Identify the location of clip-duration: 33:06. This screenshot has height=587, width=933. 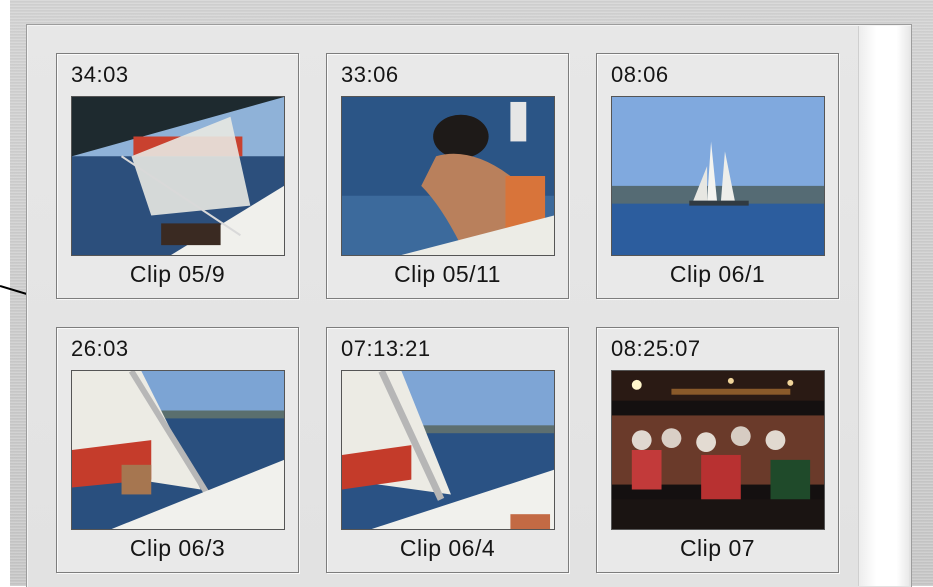
(370, 74).